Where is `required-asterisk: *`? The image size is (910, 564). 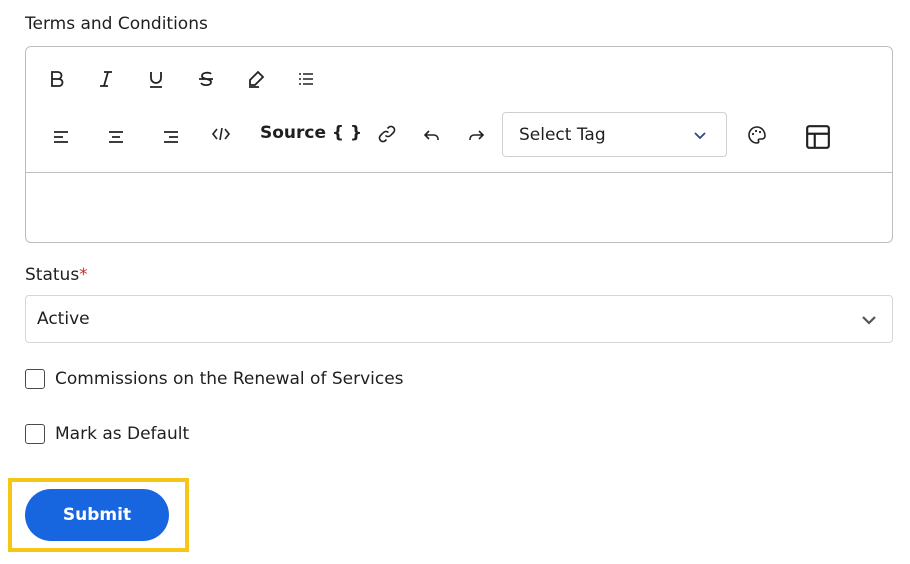
required-asterisk: * is located at coordinates (83, 275).